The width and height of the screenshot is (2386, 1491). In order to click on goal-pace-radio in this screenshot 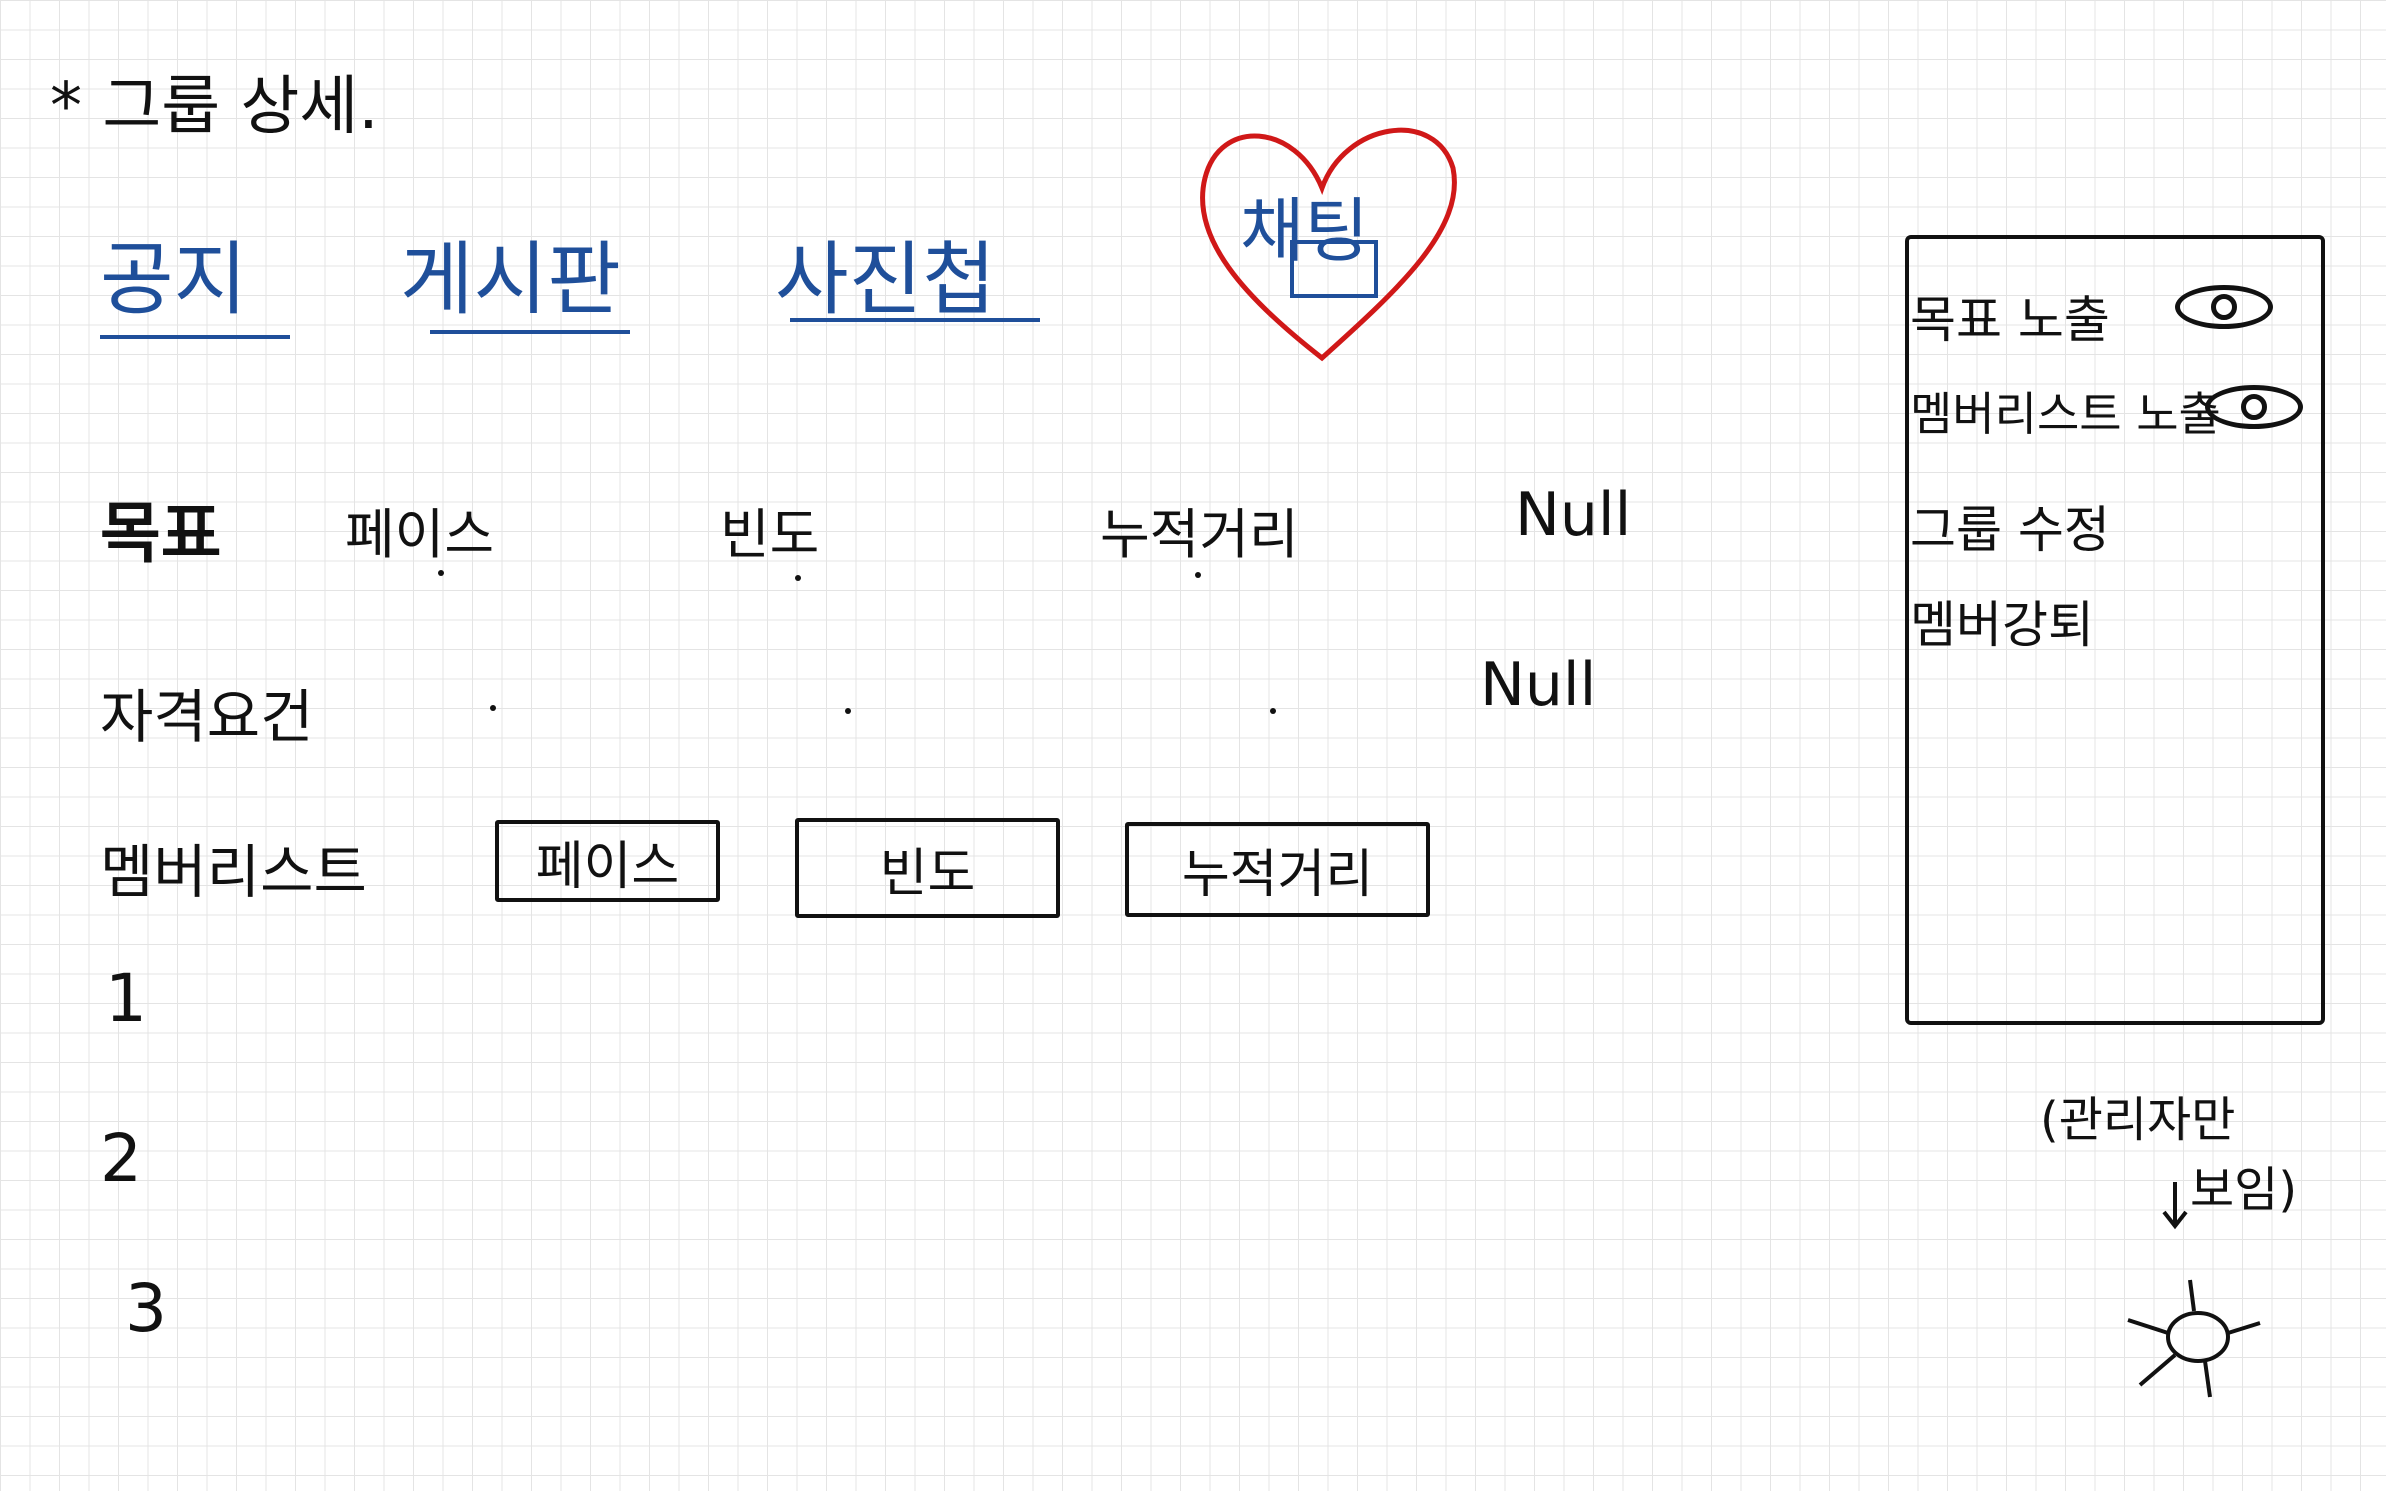, I will do `click(441, 573)`.